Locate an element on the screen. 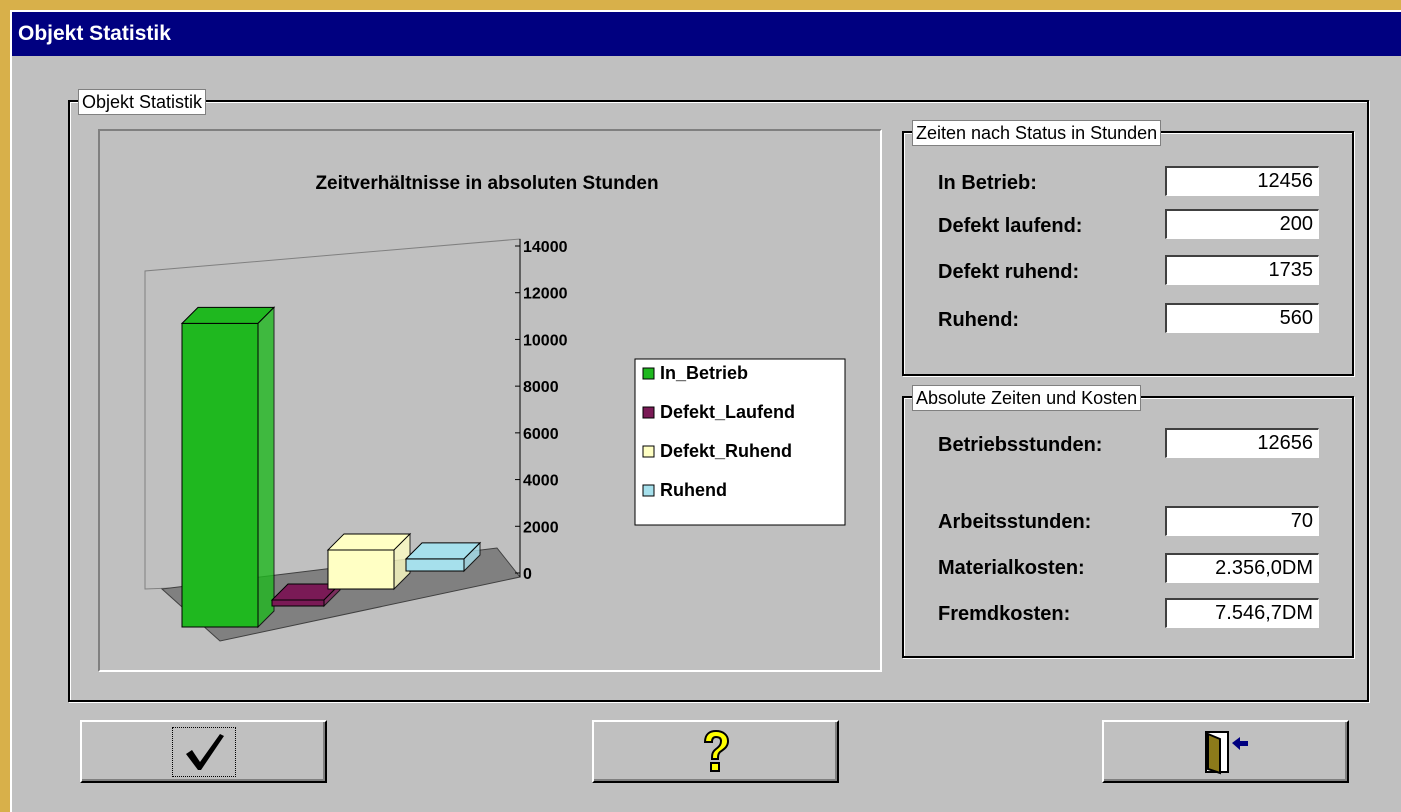  field-in-betrieb: 12456 is located at coordinates (1242, 181).